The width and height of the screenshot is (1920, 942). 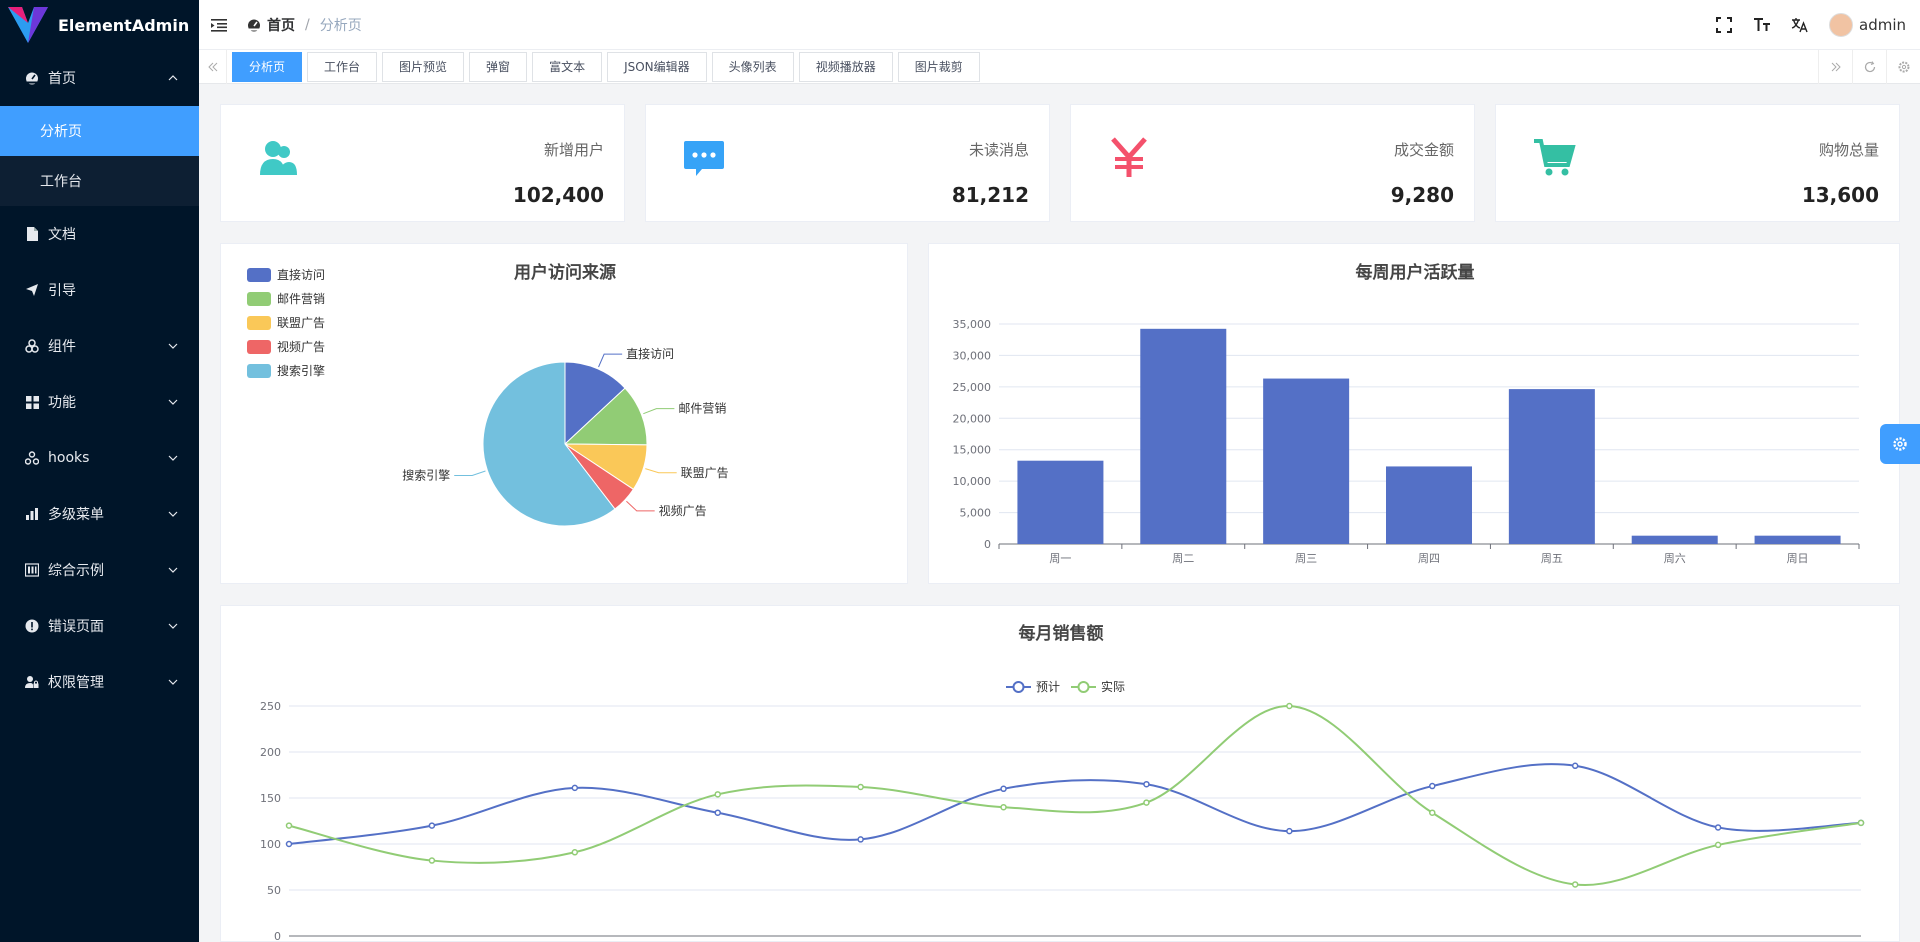 What do you see at coordinates (498, 66) in the screenshot?
I see `tag-item: 弹窗` at bounding box center [498, 66].